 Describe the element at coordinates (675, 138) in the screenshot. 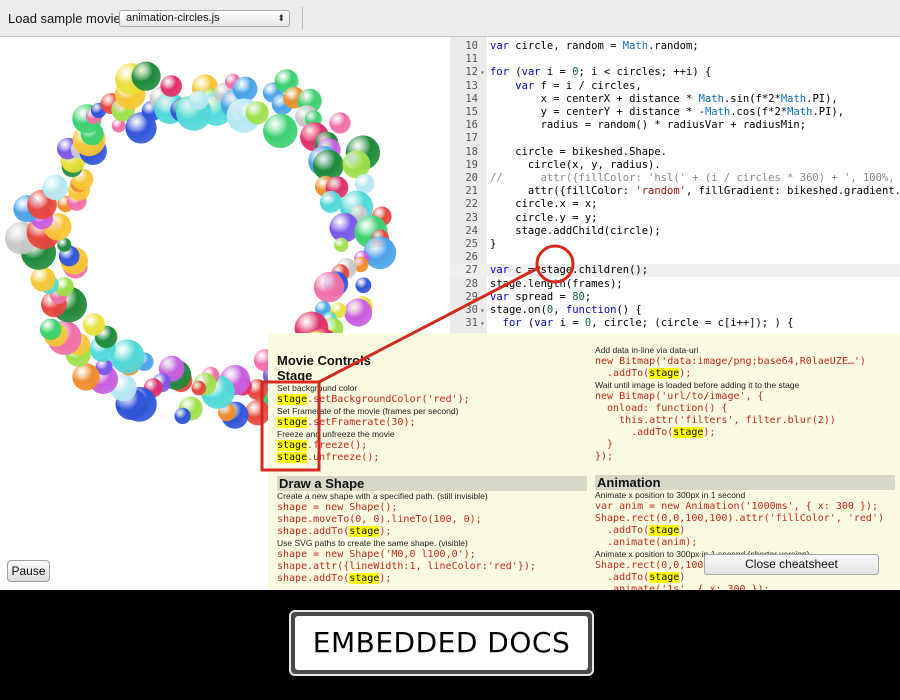

I see `code-line: 17` at that location.